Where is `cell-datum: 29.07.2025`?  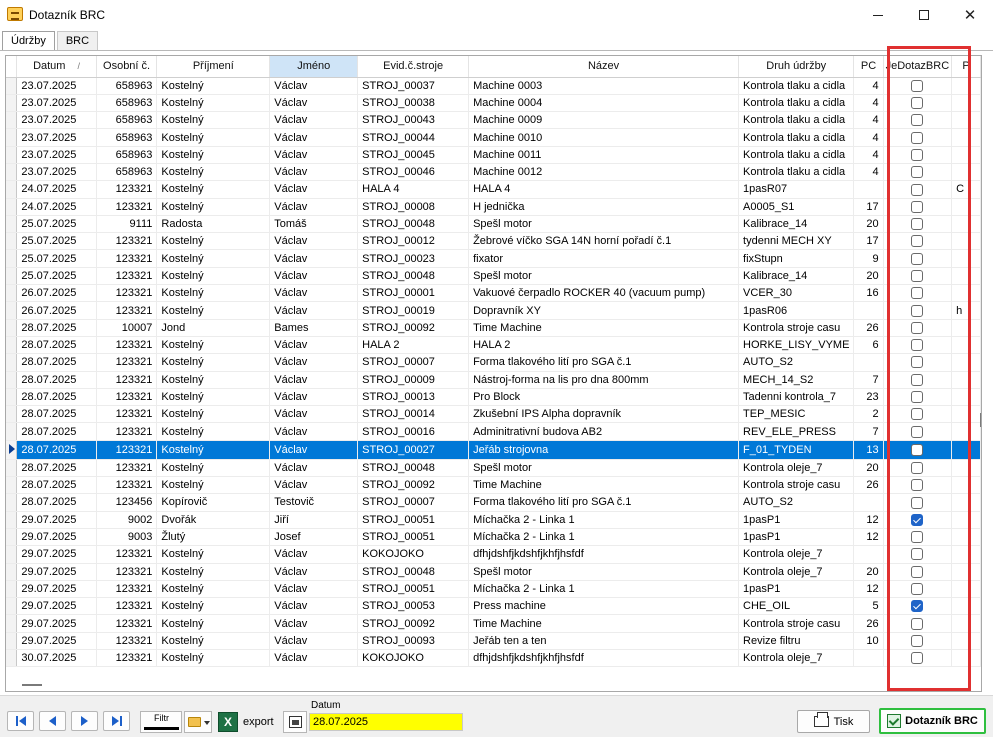 cell-datum: 29.07.2025 is located at coordinates (56, 520).